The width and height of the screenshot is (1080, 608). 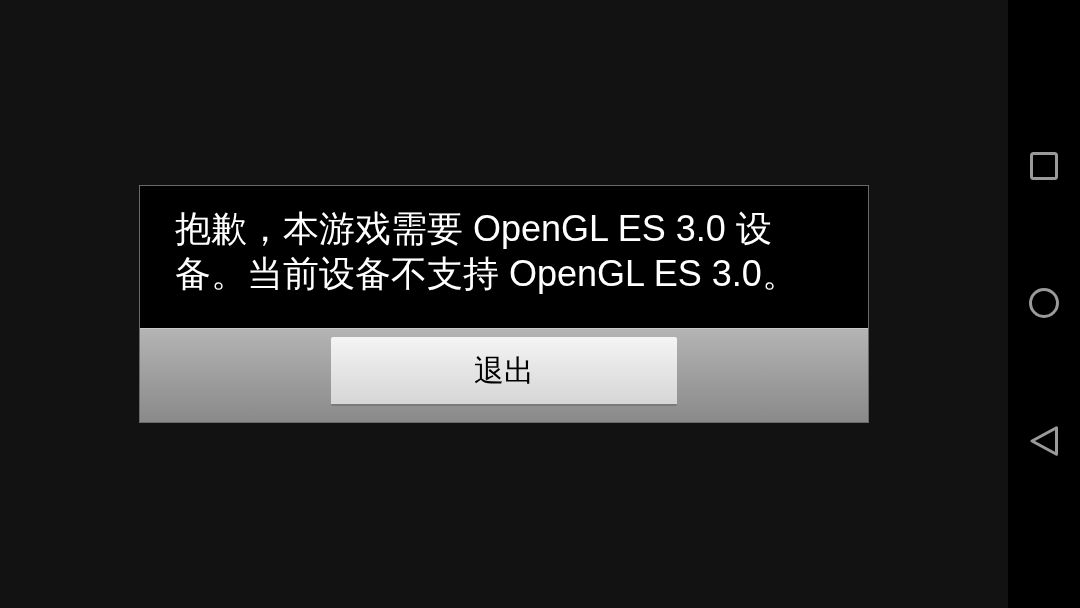 I want to click on exit-button: 退出, so click(x=504, y=371).